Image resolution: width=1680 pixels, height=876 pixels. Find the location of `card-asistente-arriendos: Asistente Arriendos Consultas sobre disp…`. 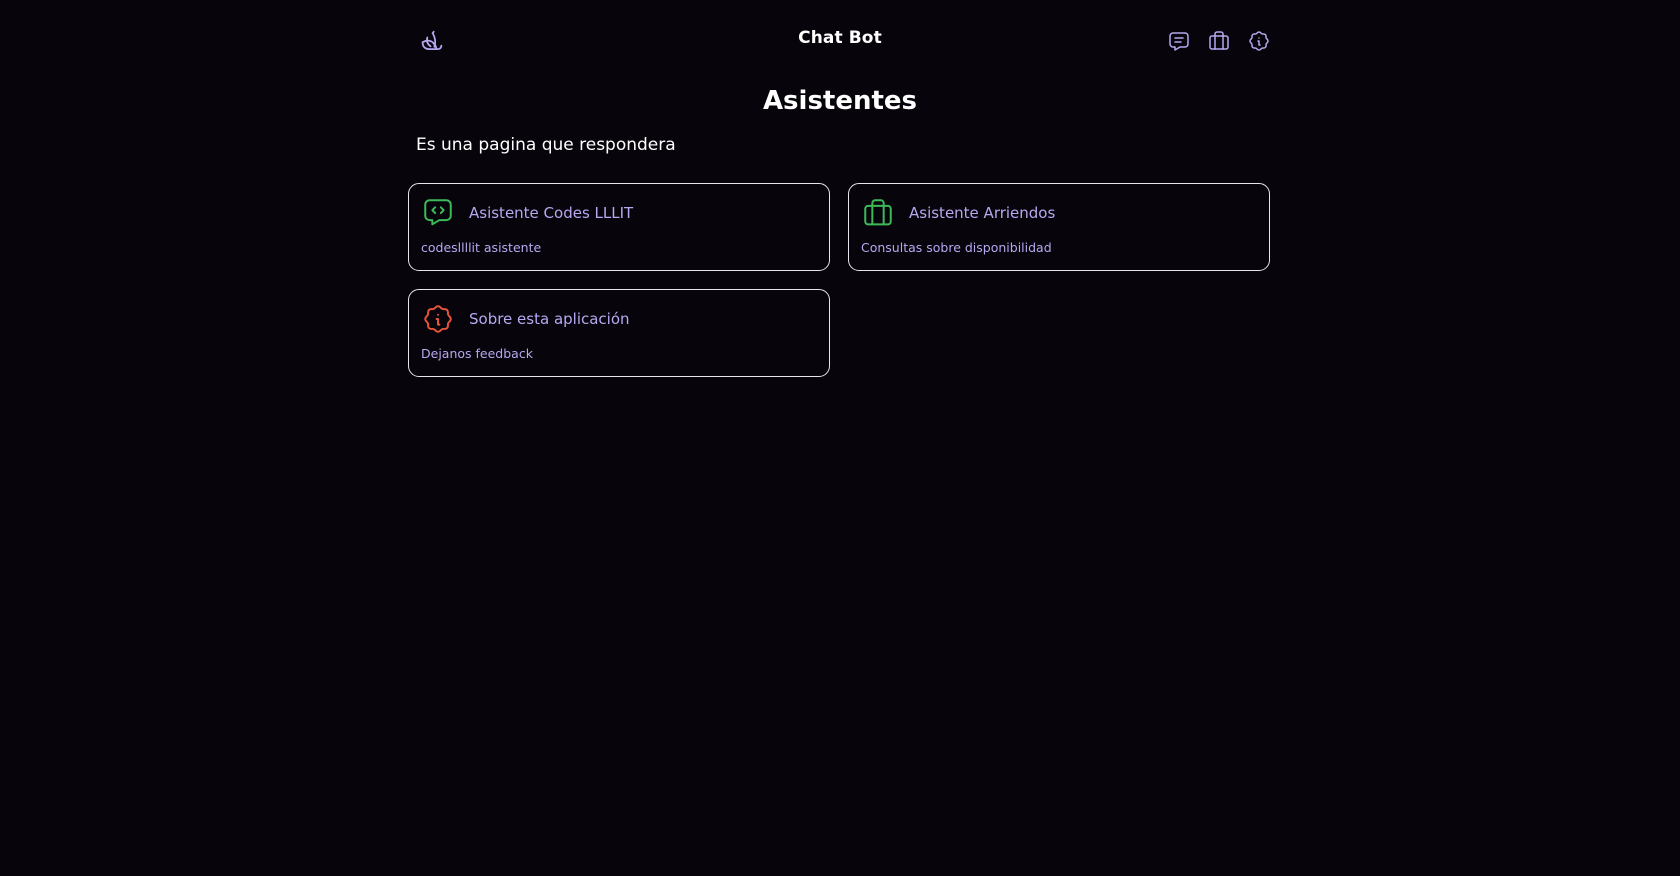

card-asistente-arriendos: Asistente Arriendos Consultas sobre disp… is located at coordinates (1059, 227).